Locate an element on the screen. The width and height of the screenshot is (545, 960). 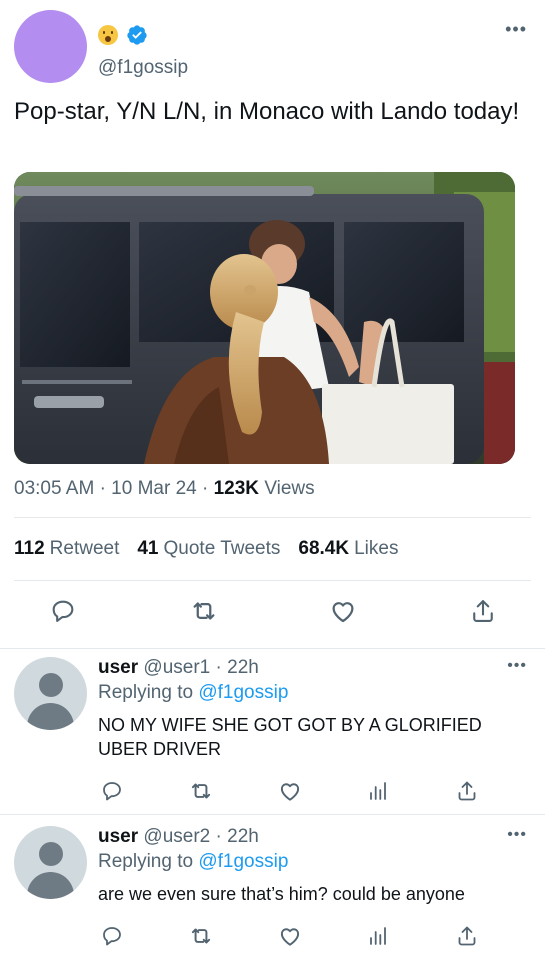
hushed-face-emoji-icon is located at coordinates (108, 35).